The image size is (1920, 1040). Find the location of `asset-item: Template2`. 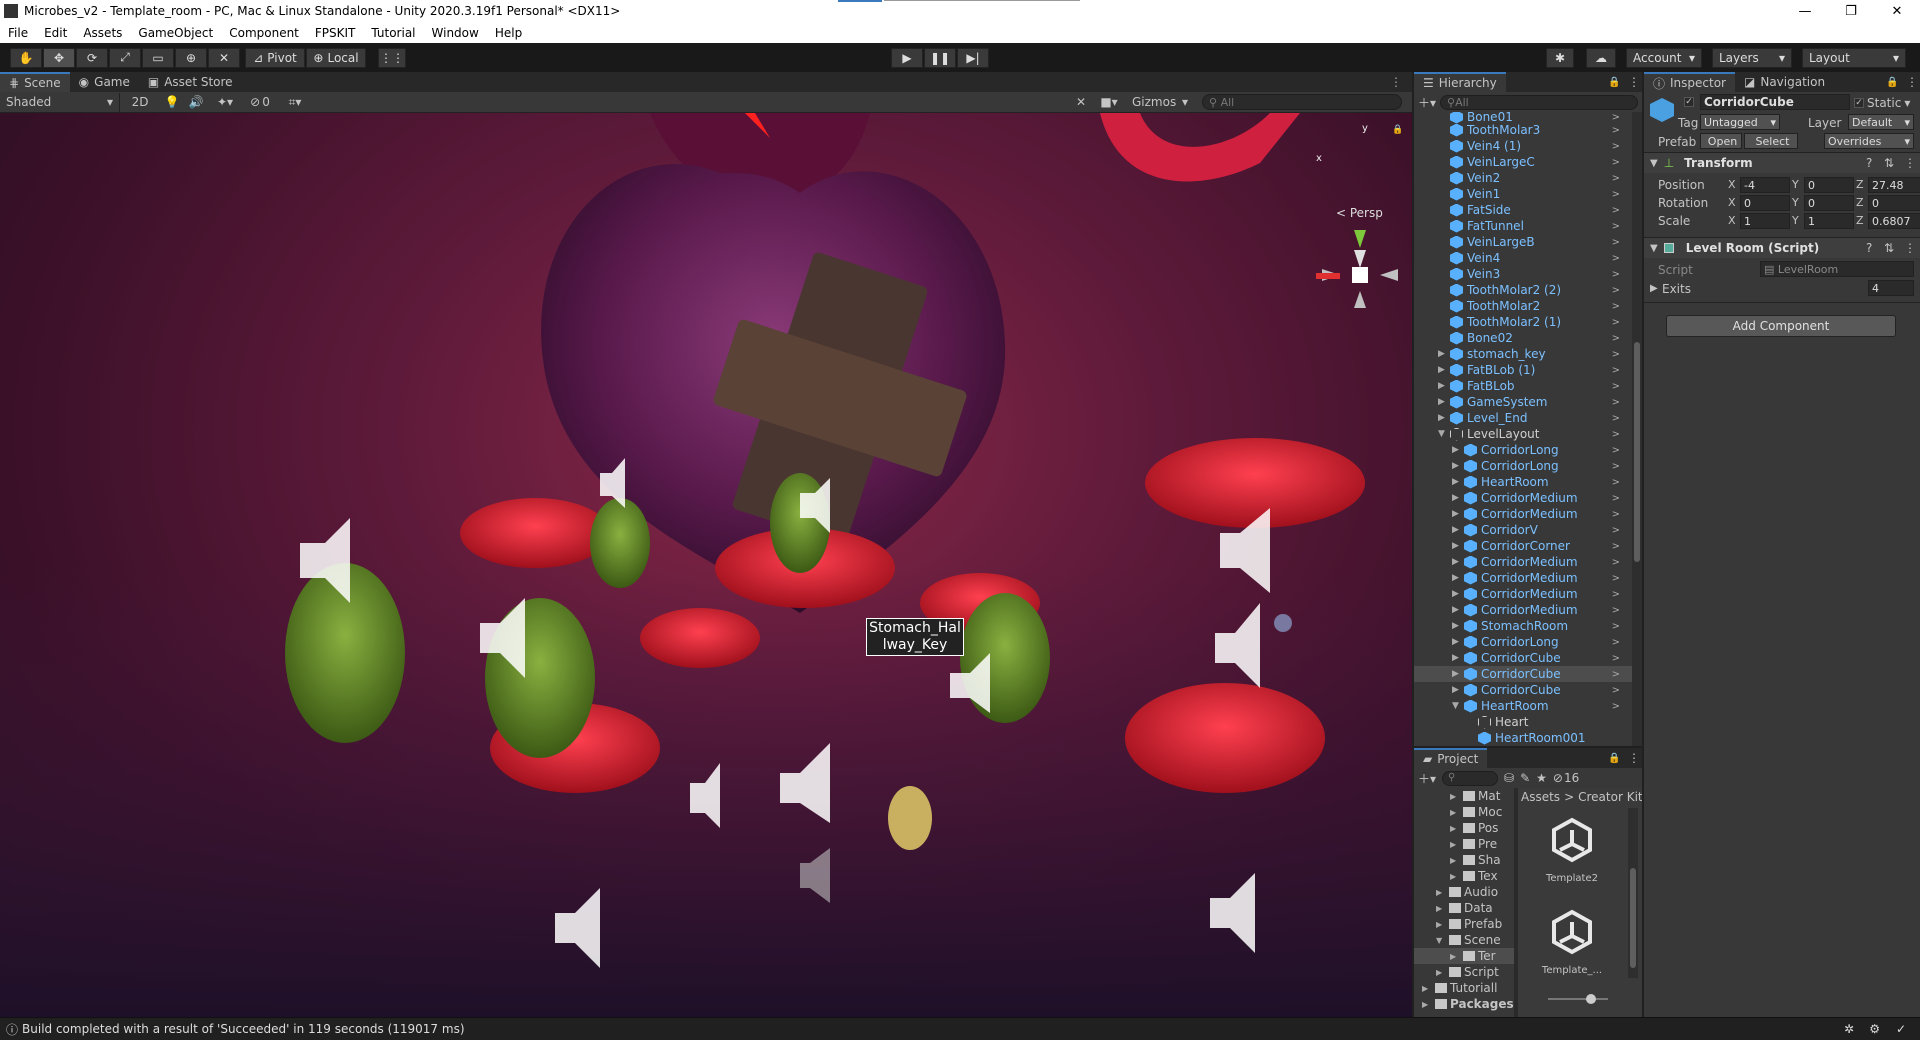

asset-item: Template2 is located at coordinates (1572, 850).